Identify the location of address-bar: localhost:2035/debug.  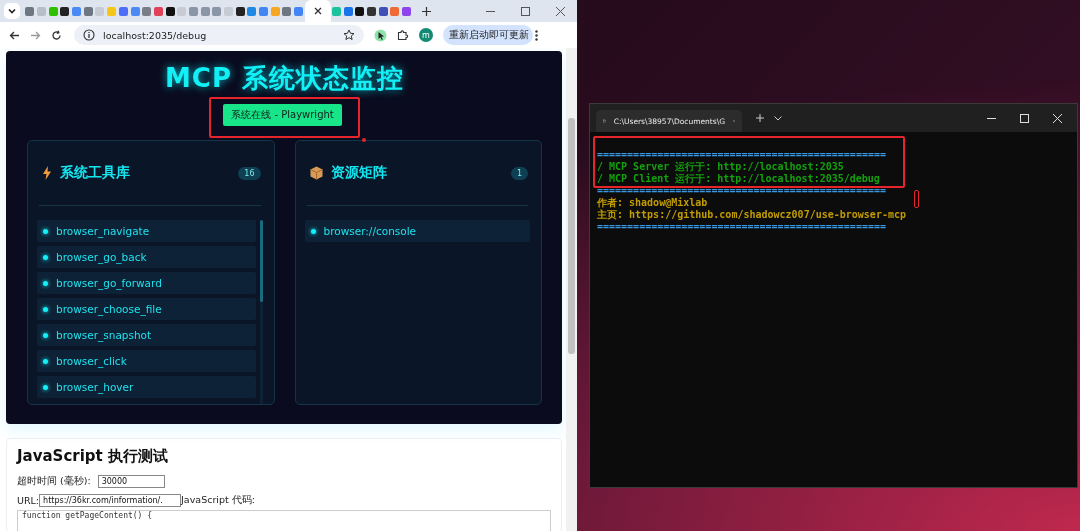
(219, 35).